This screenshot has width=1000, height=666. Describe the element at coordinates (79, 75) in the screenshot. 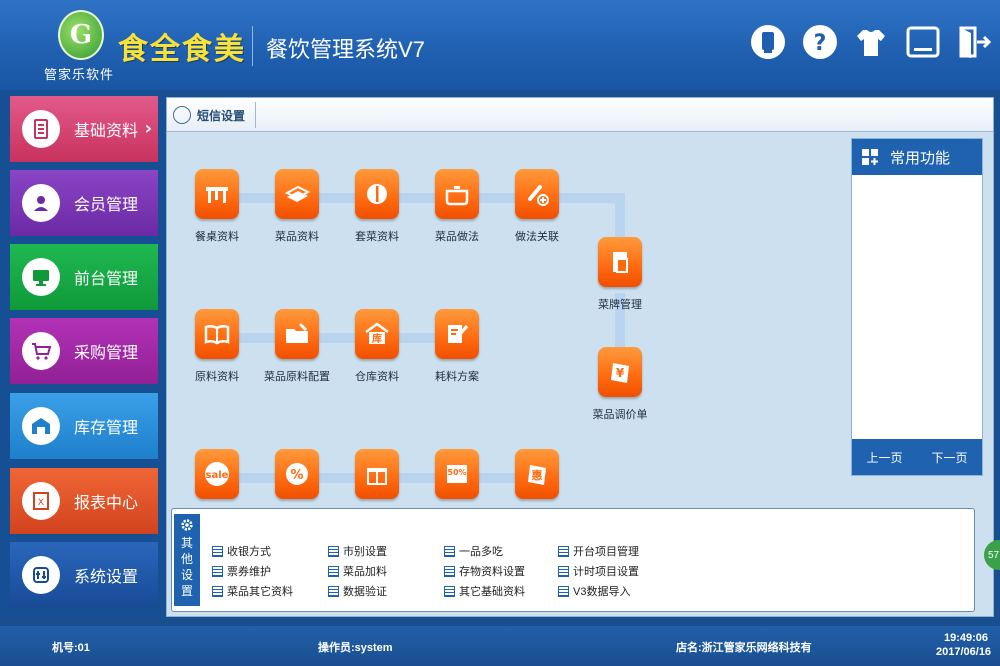

I see `logo-subtitle: 管家乐软件` at that location.